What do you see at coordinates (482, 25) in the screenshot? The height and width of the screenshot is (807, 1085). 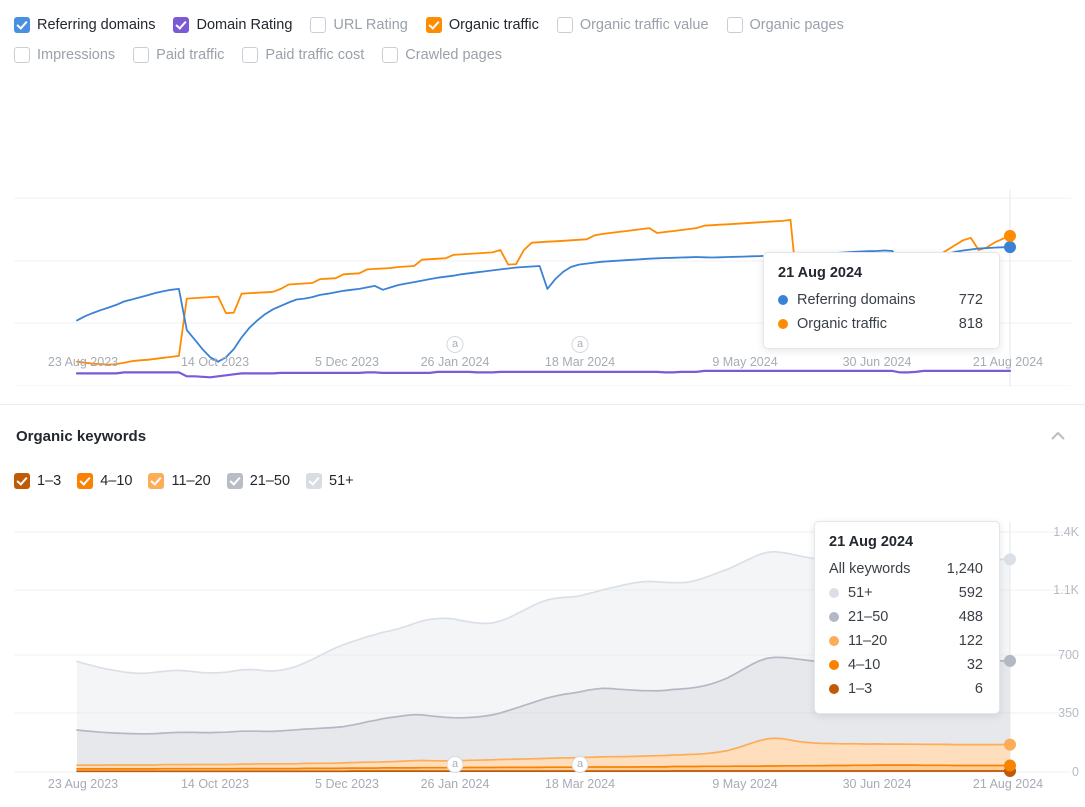 I see `metric-toggle-organic-traffic: Organic traffic` at bounding box center [482, 25].